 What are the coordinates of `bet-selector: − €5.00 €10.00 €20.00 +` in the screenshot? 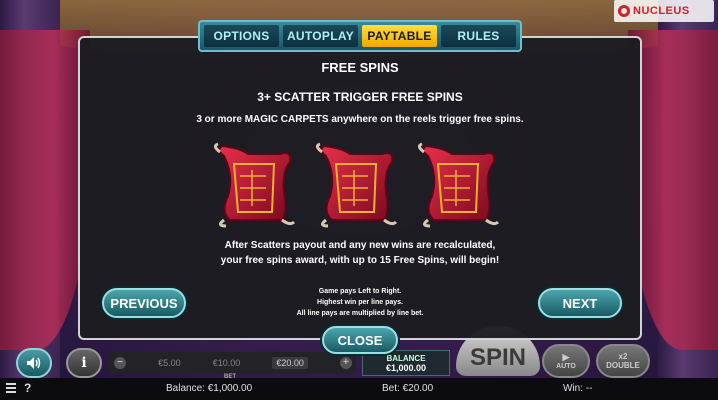 It's located at (233, 363).